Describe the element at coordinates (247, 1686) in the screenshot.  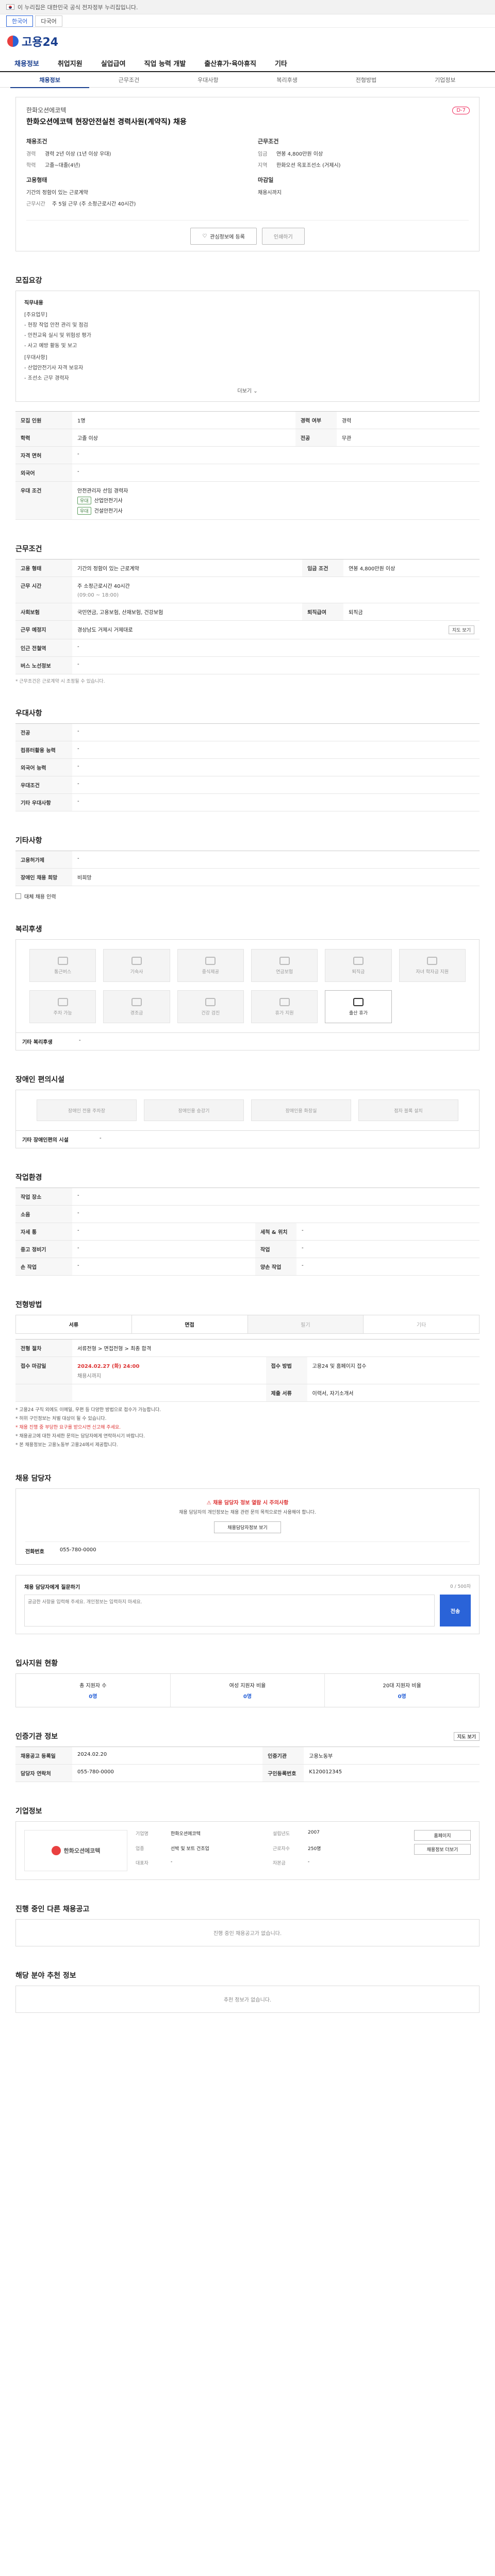
I see `stat-label: 여성 지원자 비율` at that location.